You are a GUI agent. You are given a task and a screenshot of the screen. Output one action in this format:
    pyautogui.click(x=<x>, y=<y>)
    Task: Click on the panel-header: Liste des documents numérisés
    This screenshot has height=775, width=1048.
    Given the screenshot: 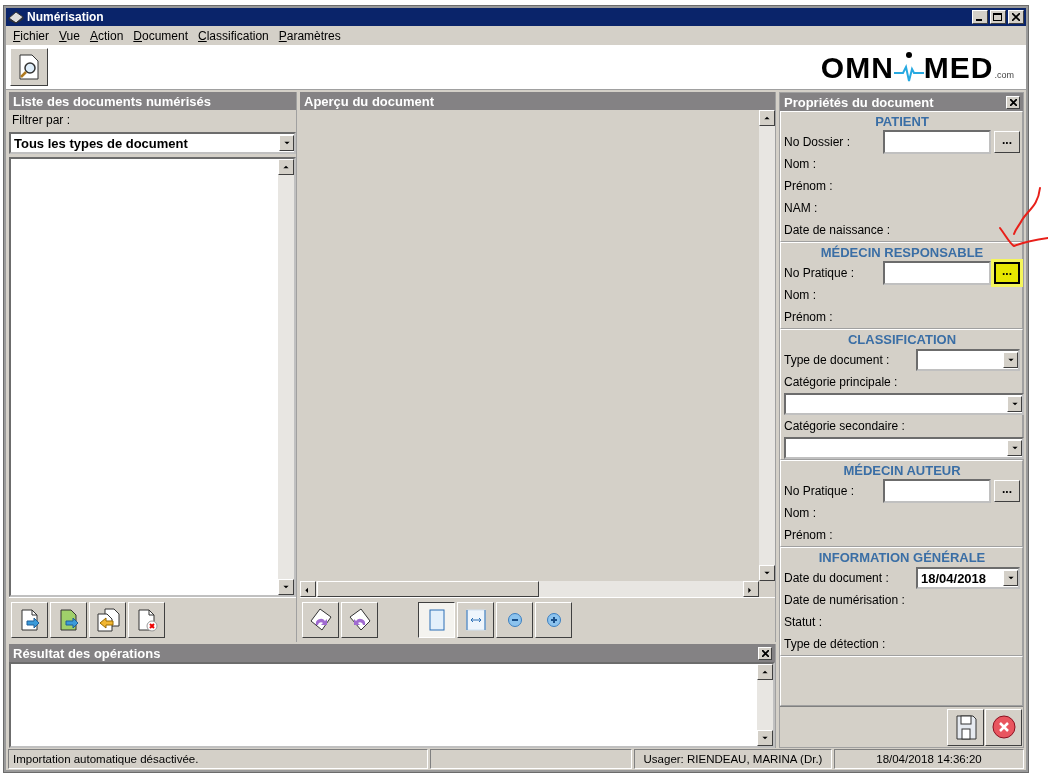 What is the action you would take?
    pyautogui.click(x=152, y=101)
    